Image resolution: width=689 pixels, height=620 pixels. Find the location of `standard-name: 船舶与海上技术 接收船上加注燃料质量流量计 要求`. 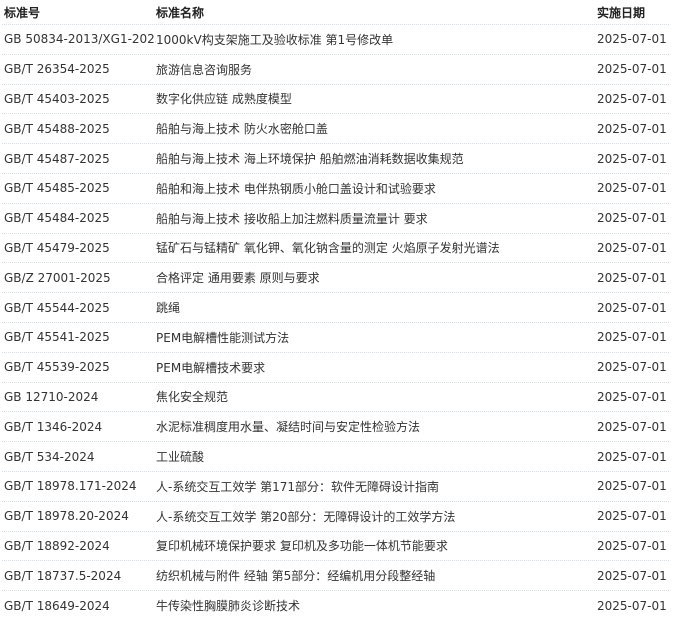

standard-name: 船舶与海上技术 接收船上加注燃料质量流量计 要求 is located at coordinates (376, 218).